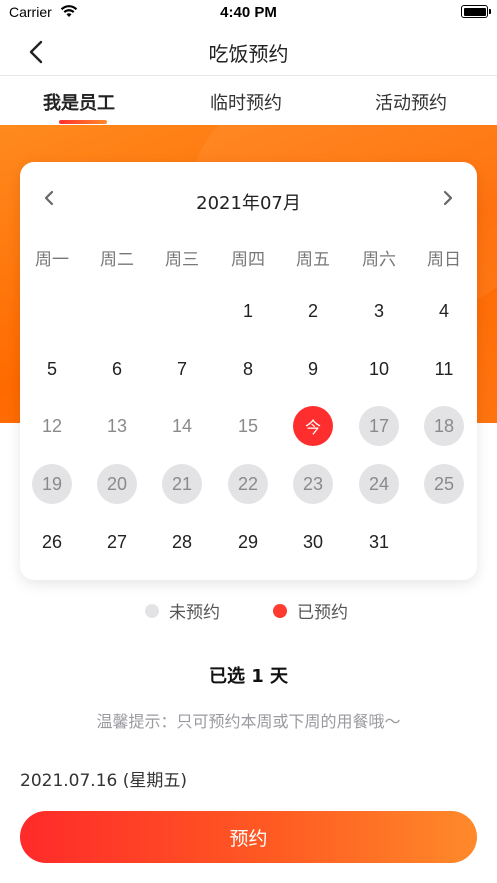 This screenshot has width=497, height=883. What do you see at coordinates (248, 54) in the screenshot?
I see `page-title: 吃饭预约` at bounding box center [248, 54].